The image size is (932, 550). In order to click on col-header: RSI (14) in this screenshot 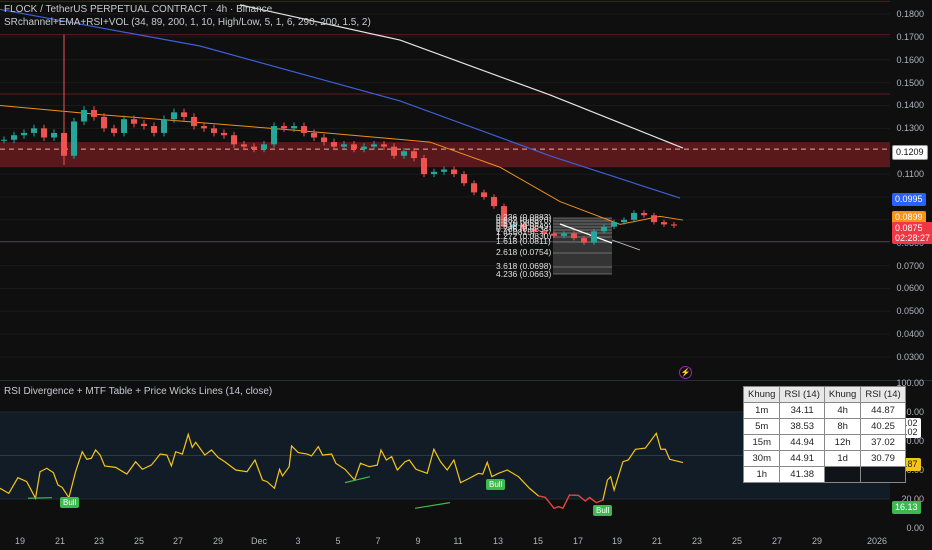, I will do `click(802, 394)`.